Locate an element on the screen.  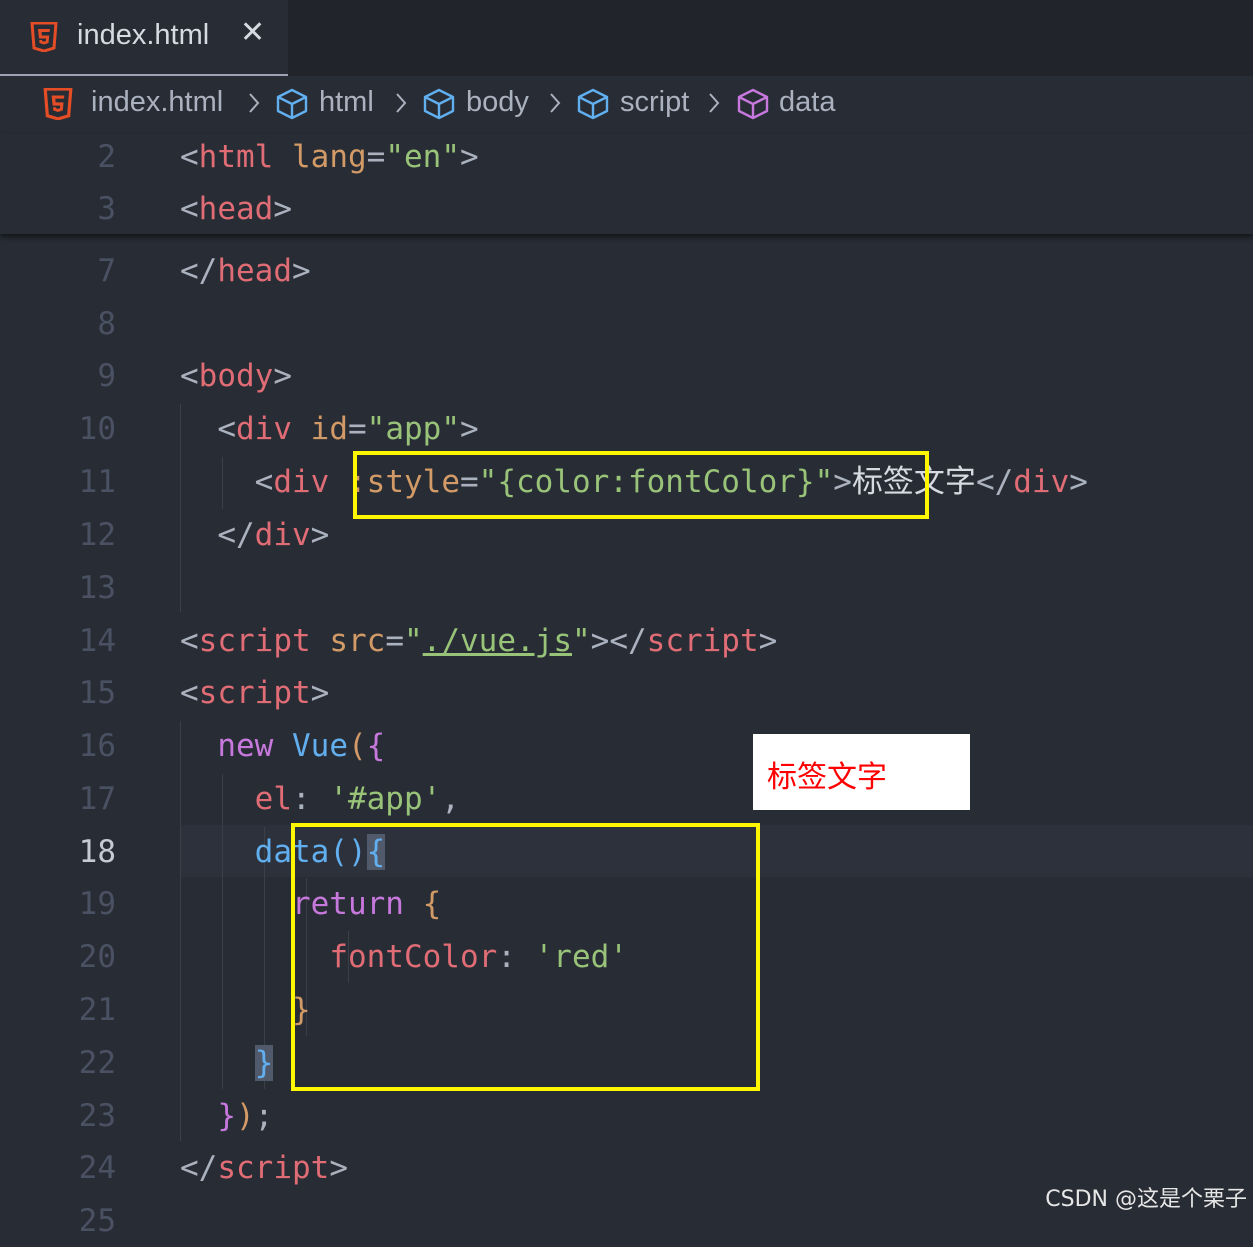
breadcrumb-item-file: index.html is located at coordinates (157, 102).